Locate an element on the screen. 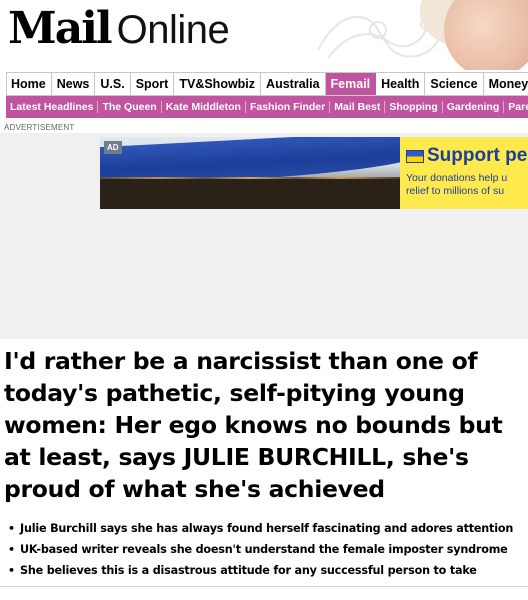 The height and width of the screenshot is (600, 528). subnav-item-fashion-finder: Fashion Finder is located at coordinates (288, 107).